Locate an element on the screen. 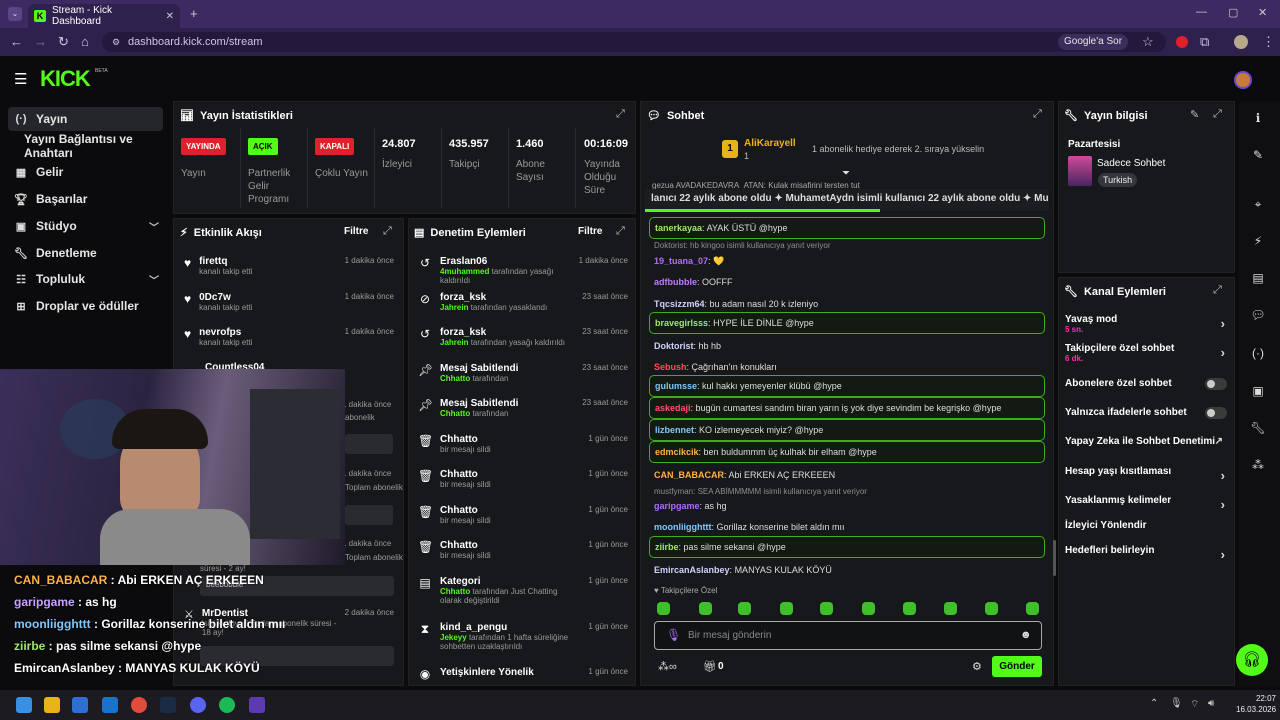 The height and width of the screenshot is (720, 1280). forward-icon: → is located at coordinates (40, 41).